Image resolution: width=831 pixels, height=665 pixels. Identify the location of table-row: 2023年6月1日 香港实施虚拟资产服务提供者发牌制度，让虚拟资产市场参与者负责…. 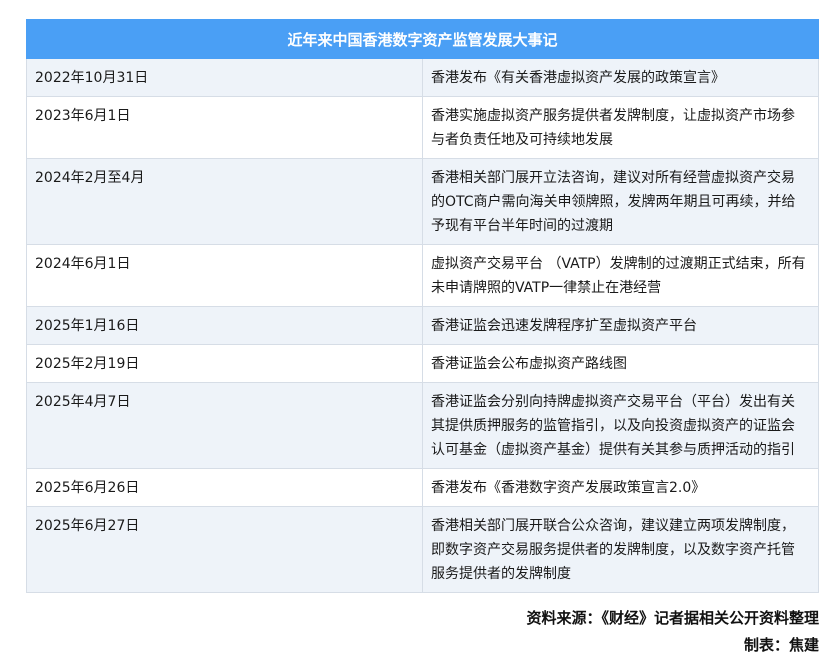
(422, 127).